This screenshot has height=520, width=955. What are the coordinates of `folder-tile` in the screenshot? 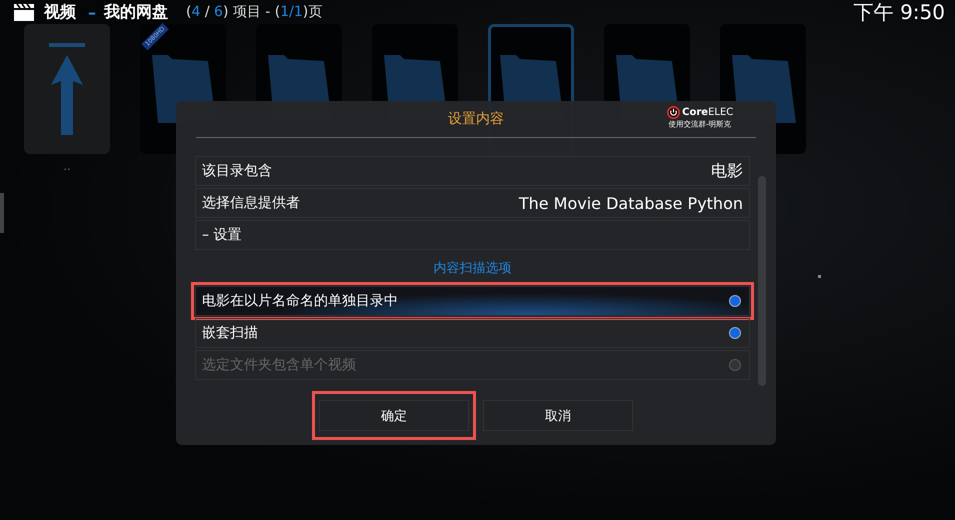 It's located at (67, 89).